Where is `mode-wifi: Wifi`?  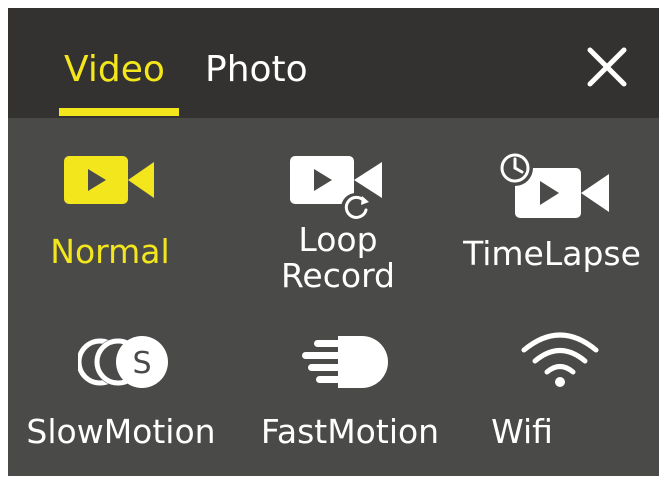 mode-wifi: Wifi is located at coordinates (540, 391).